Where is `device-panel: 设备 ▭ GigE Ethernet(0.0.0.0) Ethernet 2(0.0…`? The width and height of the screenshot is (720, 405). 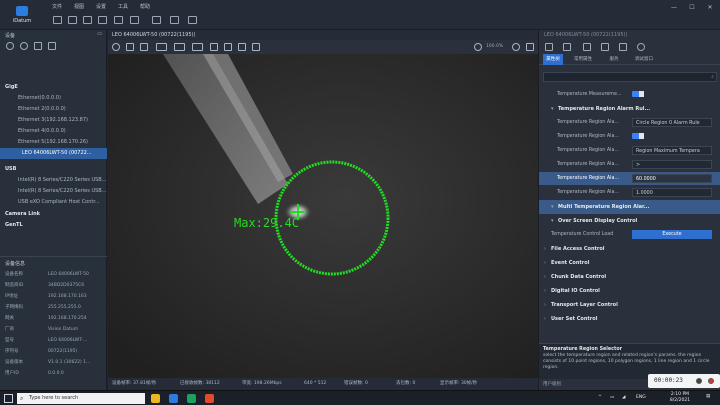
device-panel: 设备 ▭ GigE Ethernet(0.0.0.0) Ethernet 2(0.0… is located at coordinates (53, 210).